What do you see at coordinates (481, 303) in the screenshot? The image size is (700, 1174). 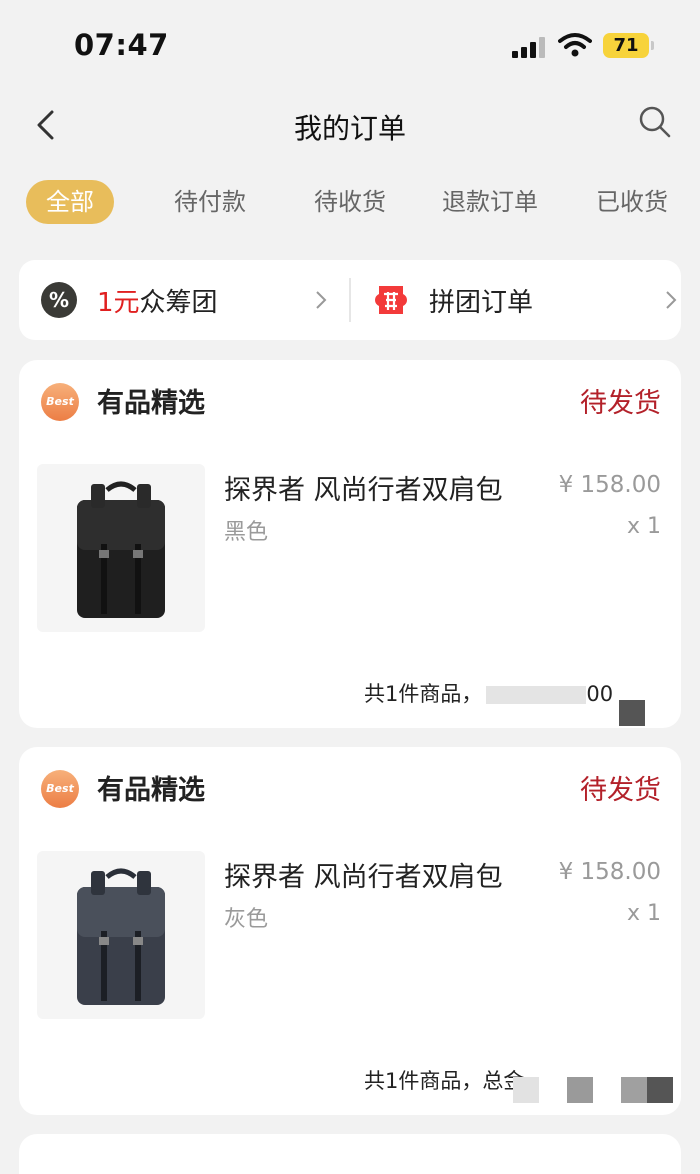 I see `group-buy-label: 拼团订单` at bounding box center [481, 303].